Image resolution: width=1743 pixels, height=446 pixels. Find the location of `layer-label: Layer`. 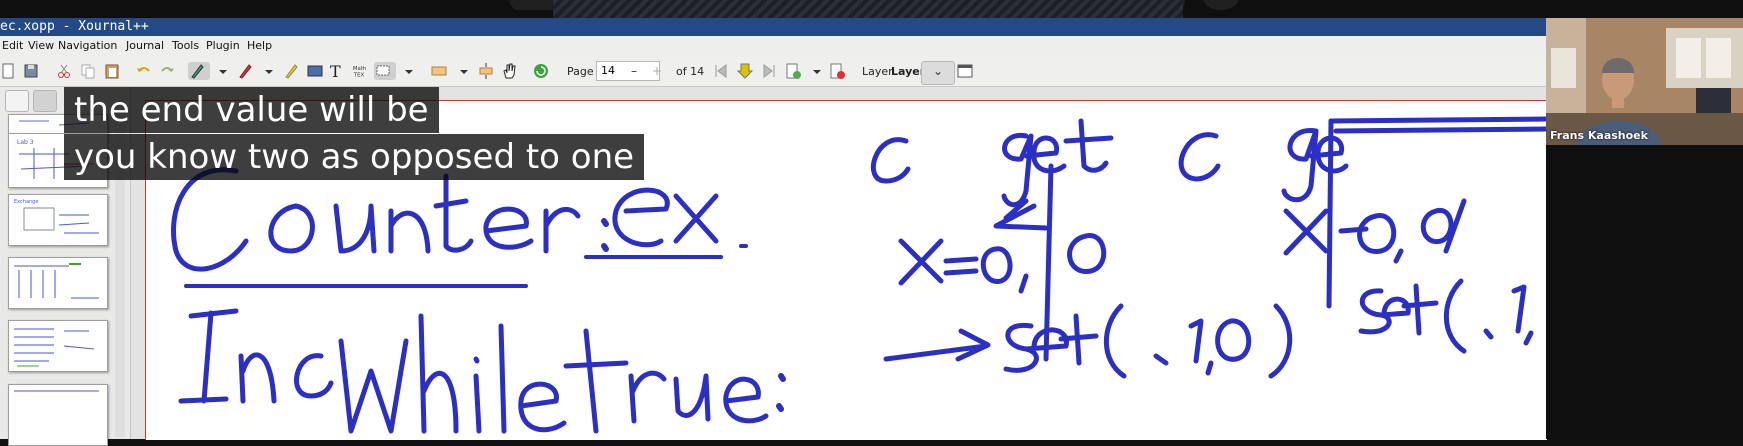

layer-label: Layer is located at coordinates (877, 71).